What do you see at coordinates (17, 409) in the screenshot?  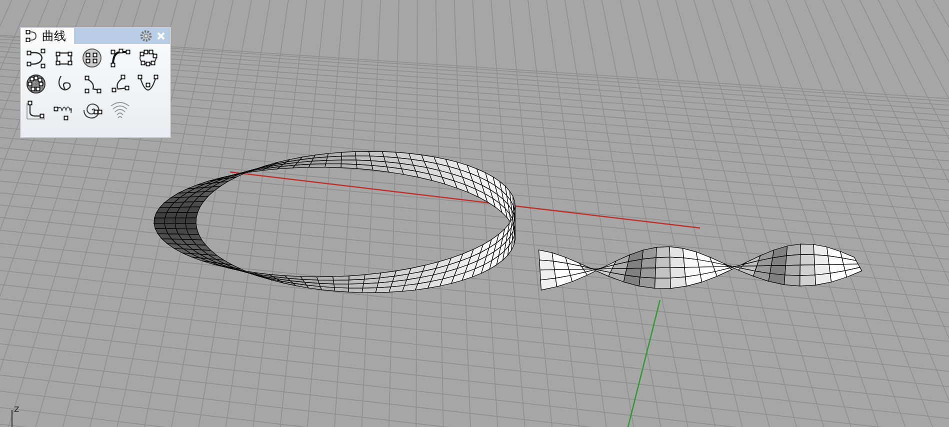 I see `axis-label: z` at bounding box center [17, 409].